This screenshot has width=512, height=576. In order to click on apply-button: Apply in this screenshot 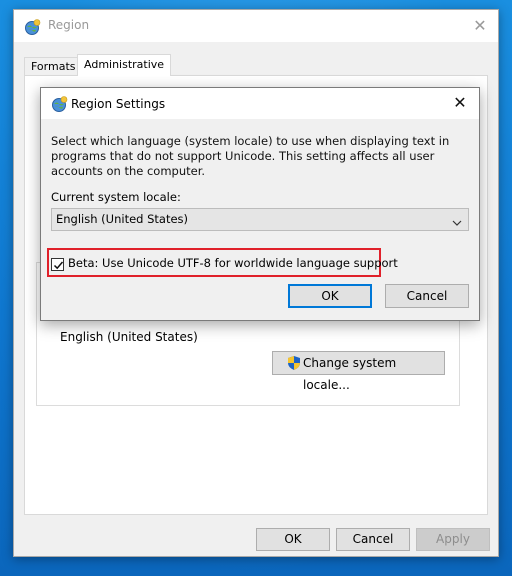, I will do `click(453, 539)`.